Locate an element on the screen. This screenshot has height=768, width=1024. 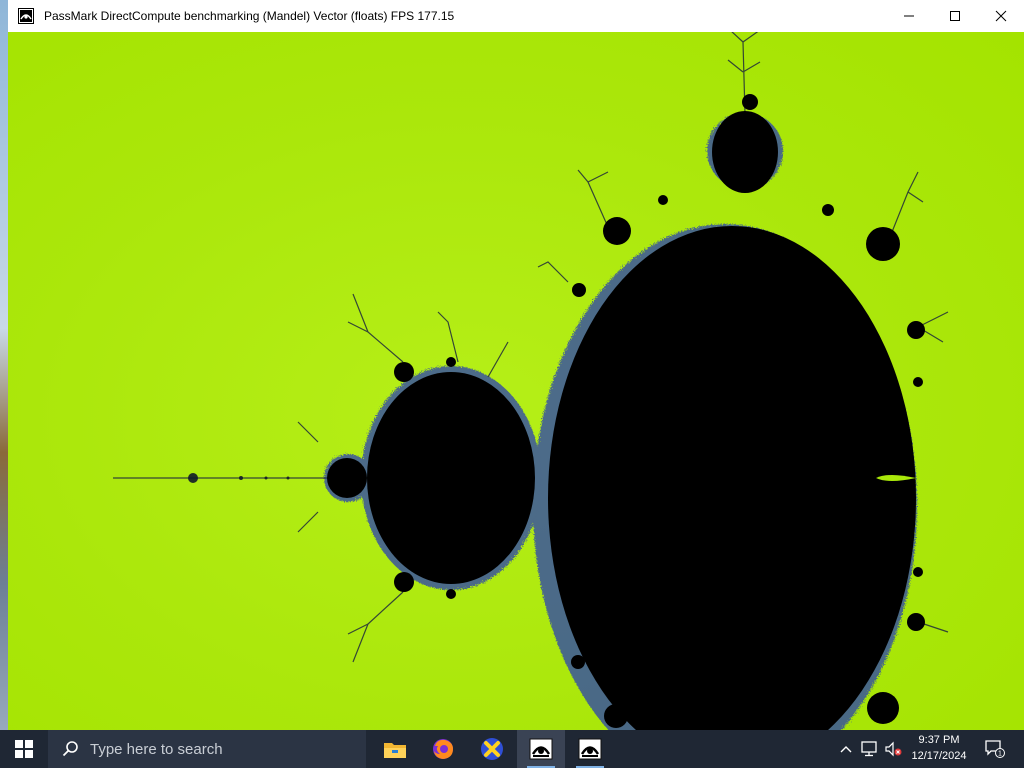
taskbar-app-firefox is located at coordinates (443, 749).